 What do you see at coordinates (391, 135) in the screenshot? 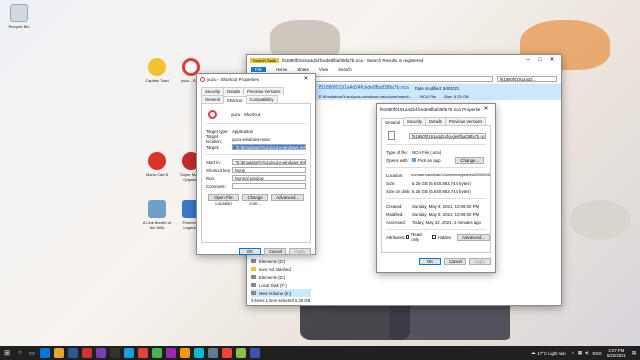
I see `file-icon` at bounding box center [391, 135].